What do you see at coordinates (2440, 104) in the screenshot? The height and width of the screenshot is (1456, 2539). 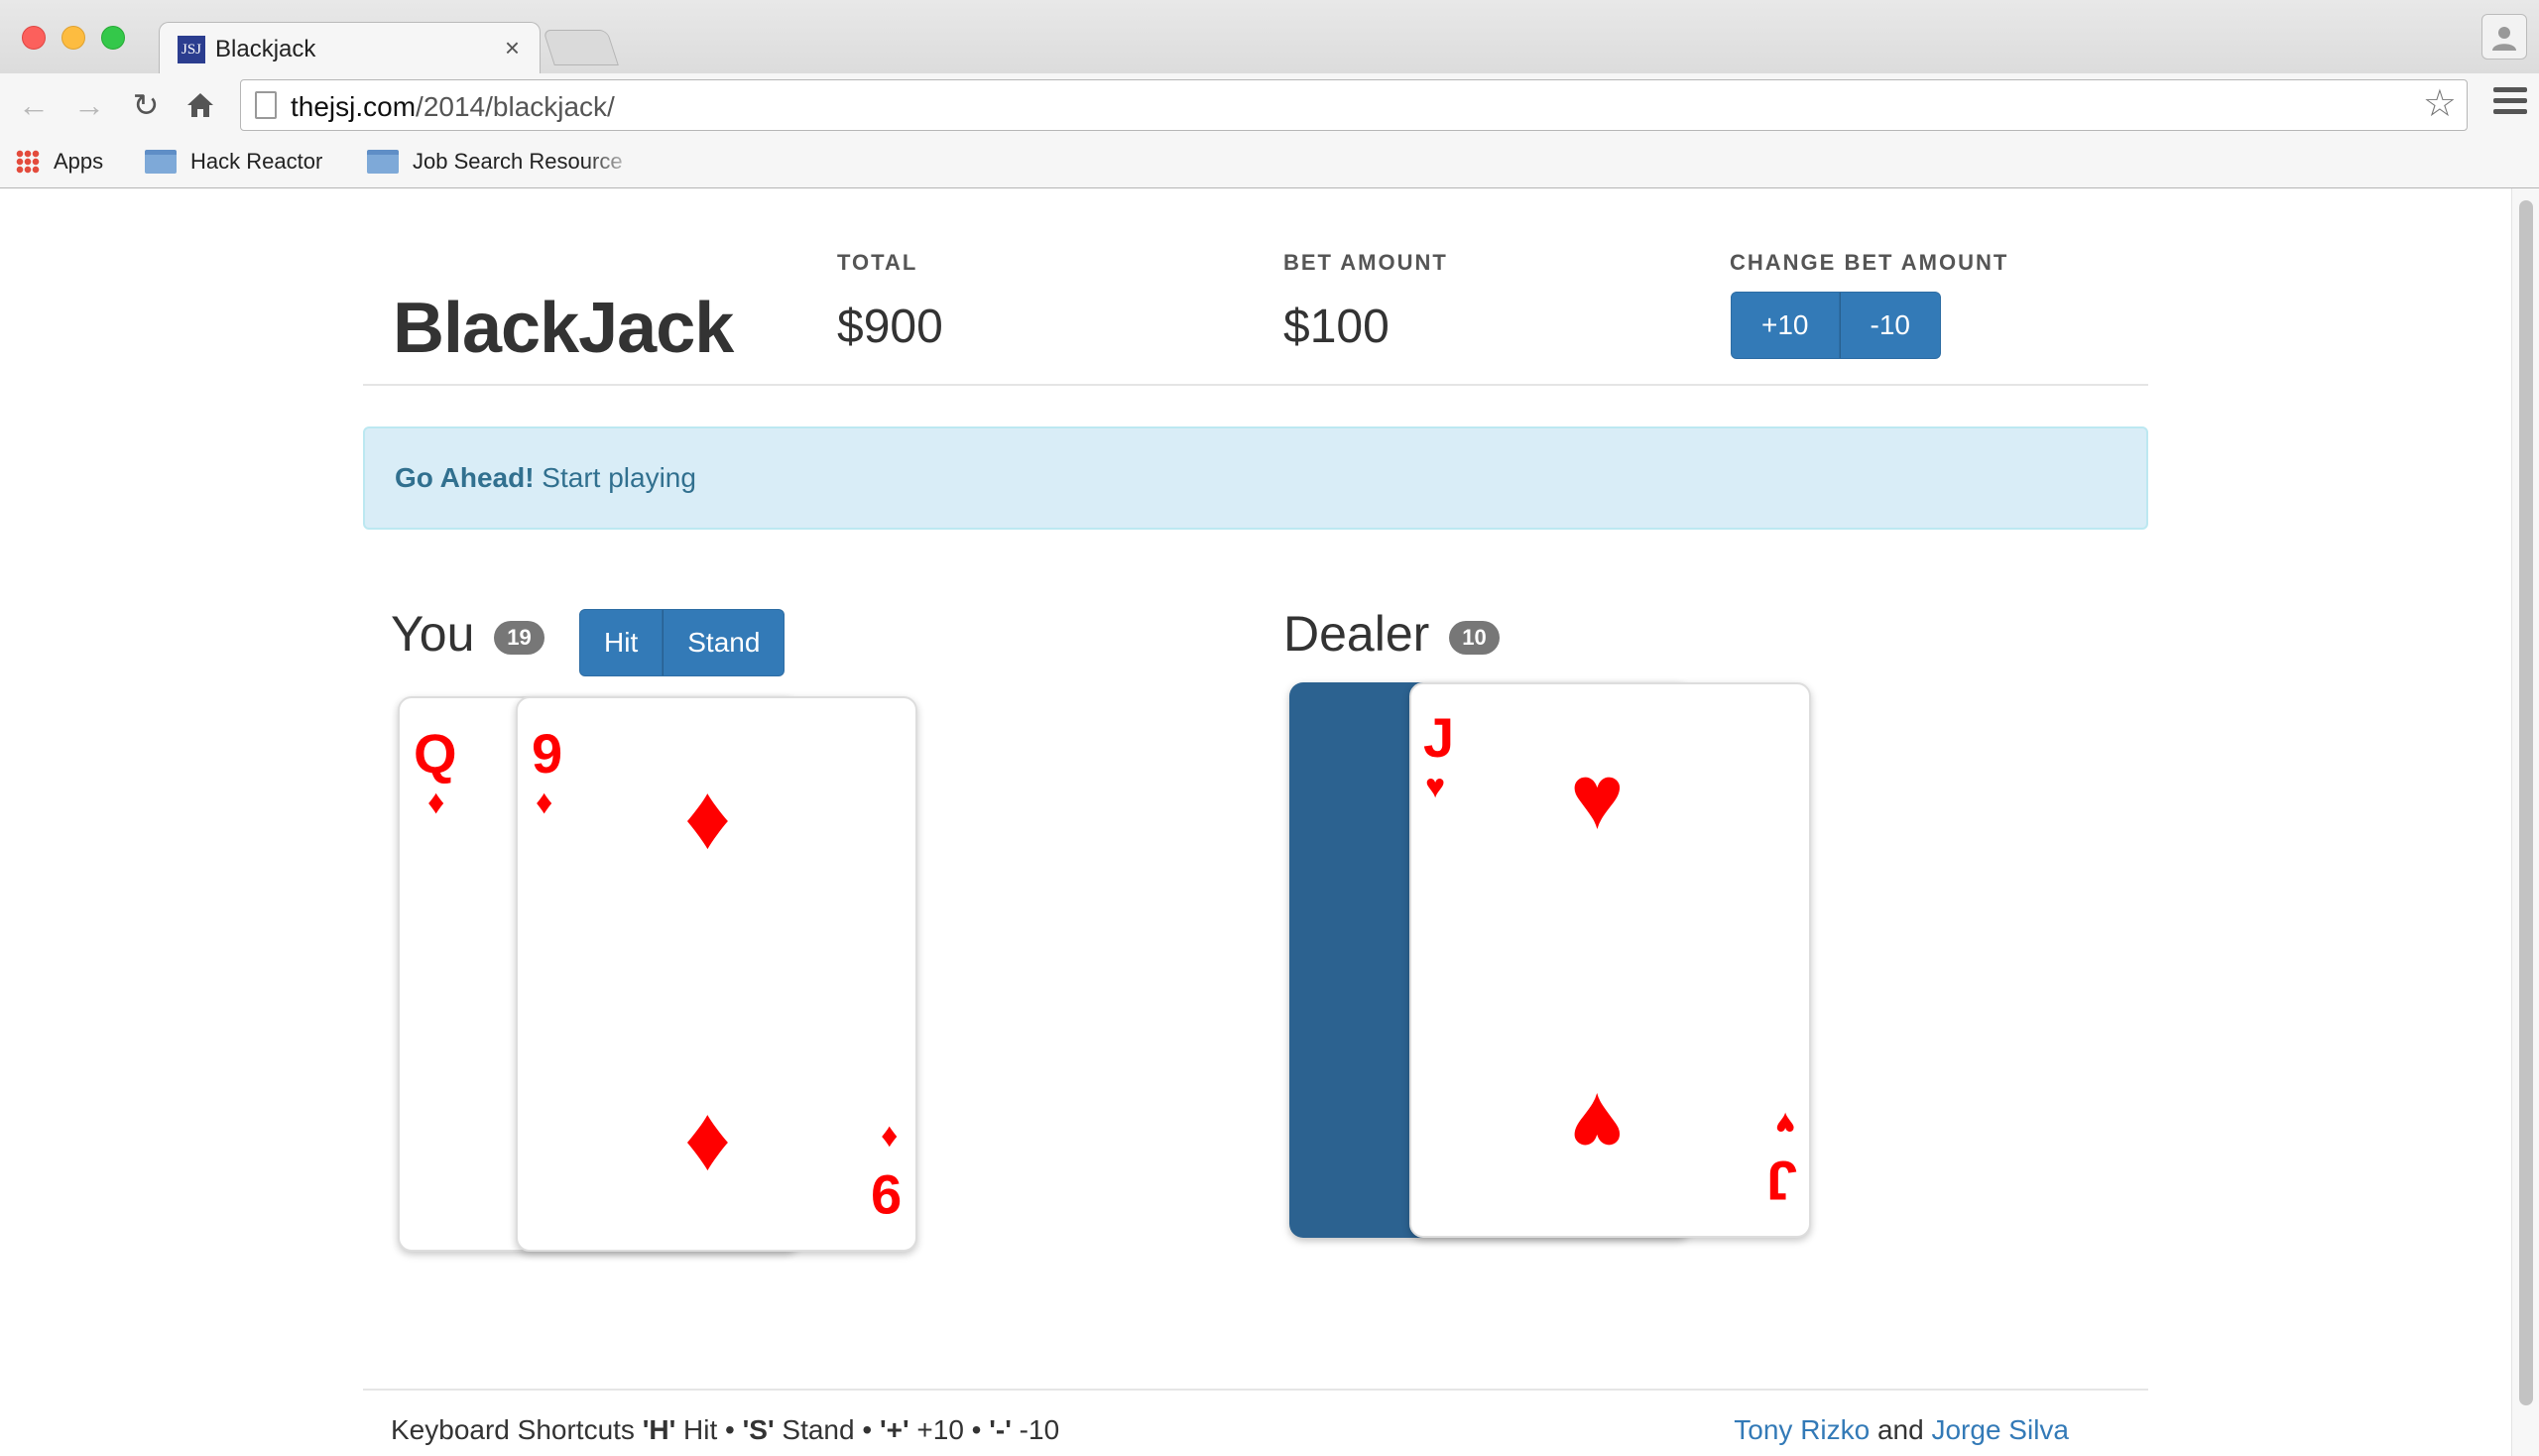 I see `bookmark-star-icon: ☆` at bounding box center [2440, 104].